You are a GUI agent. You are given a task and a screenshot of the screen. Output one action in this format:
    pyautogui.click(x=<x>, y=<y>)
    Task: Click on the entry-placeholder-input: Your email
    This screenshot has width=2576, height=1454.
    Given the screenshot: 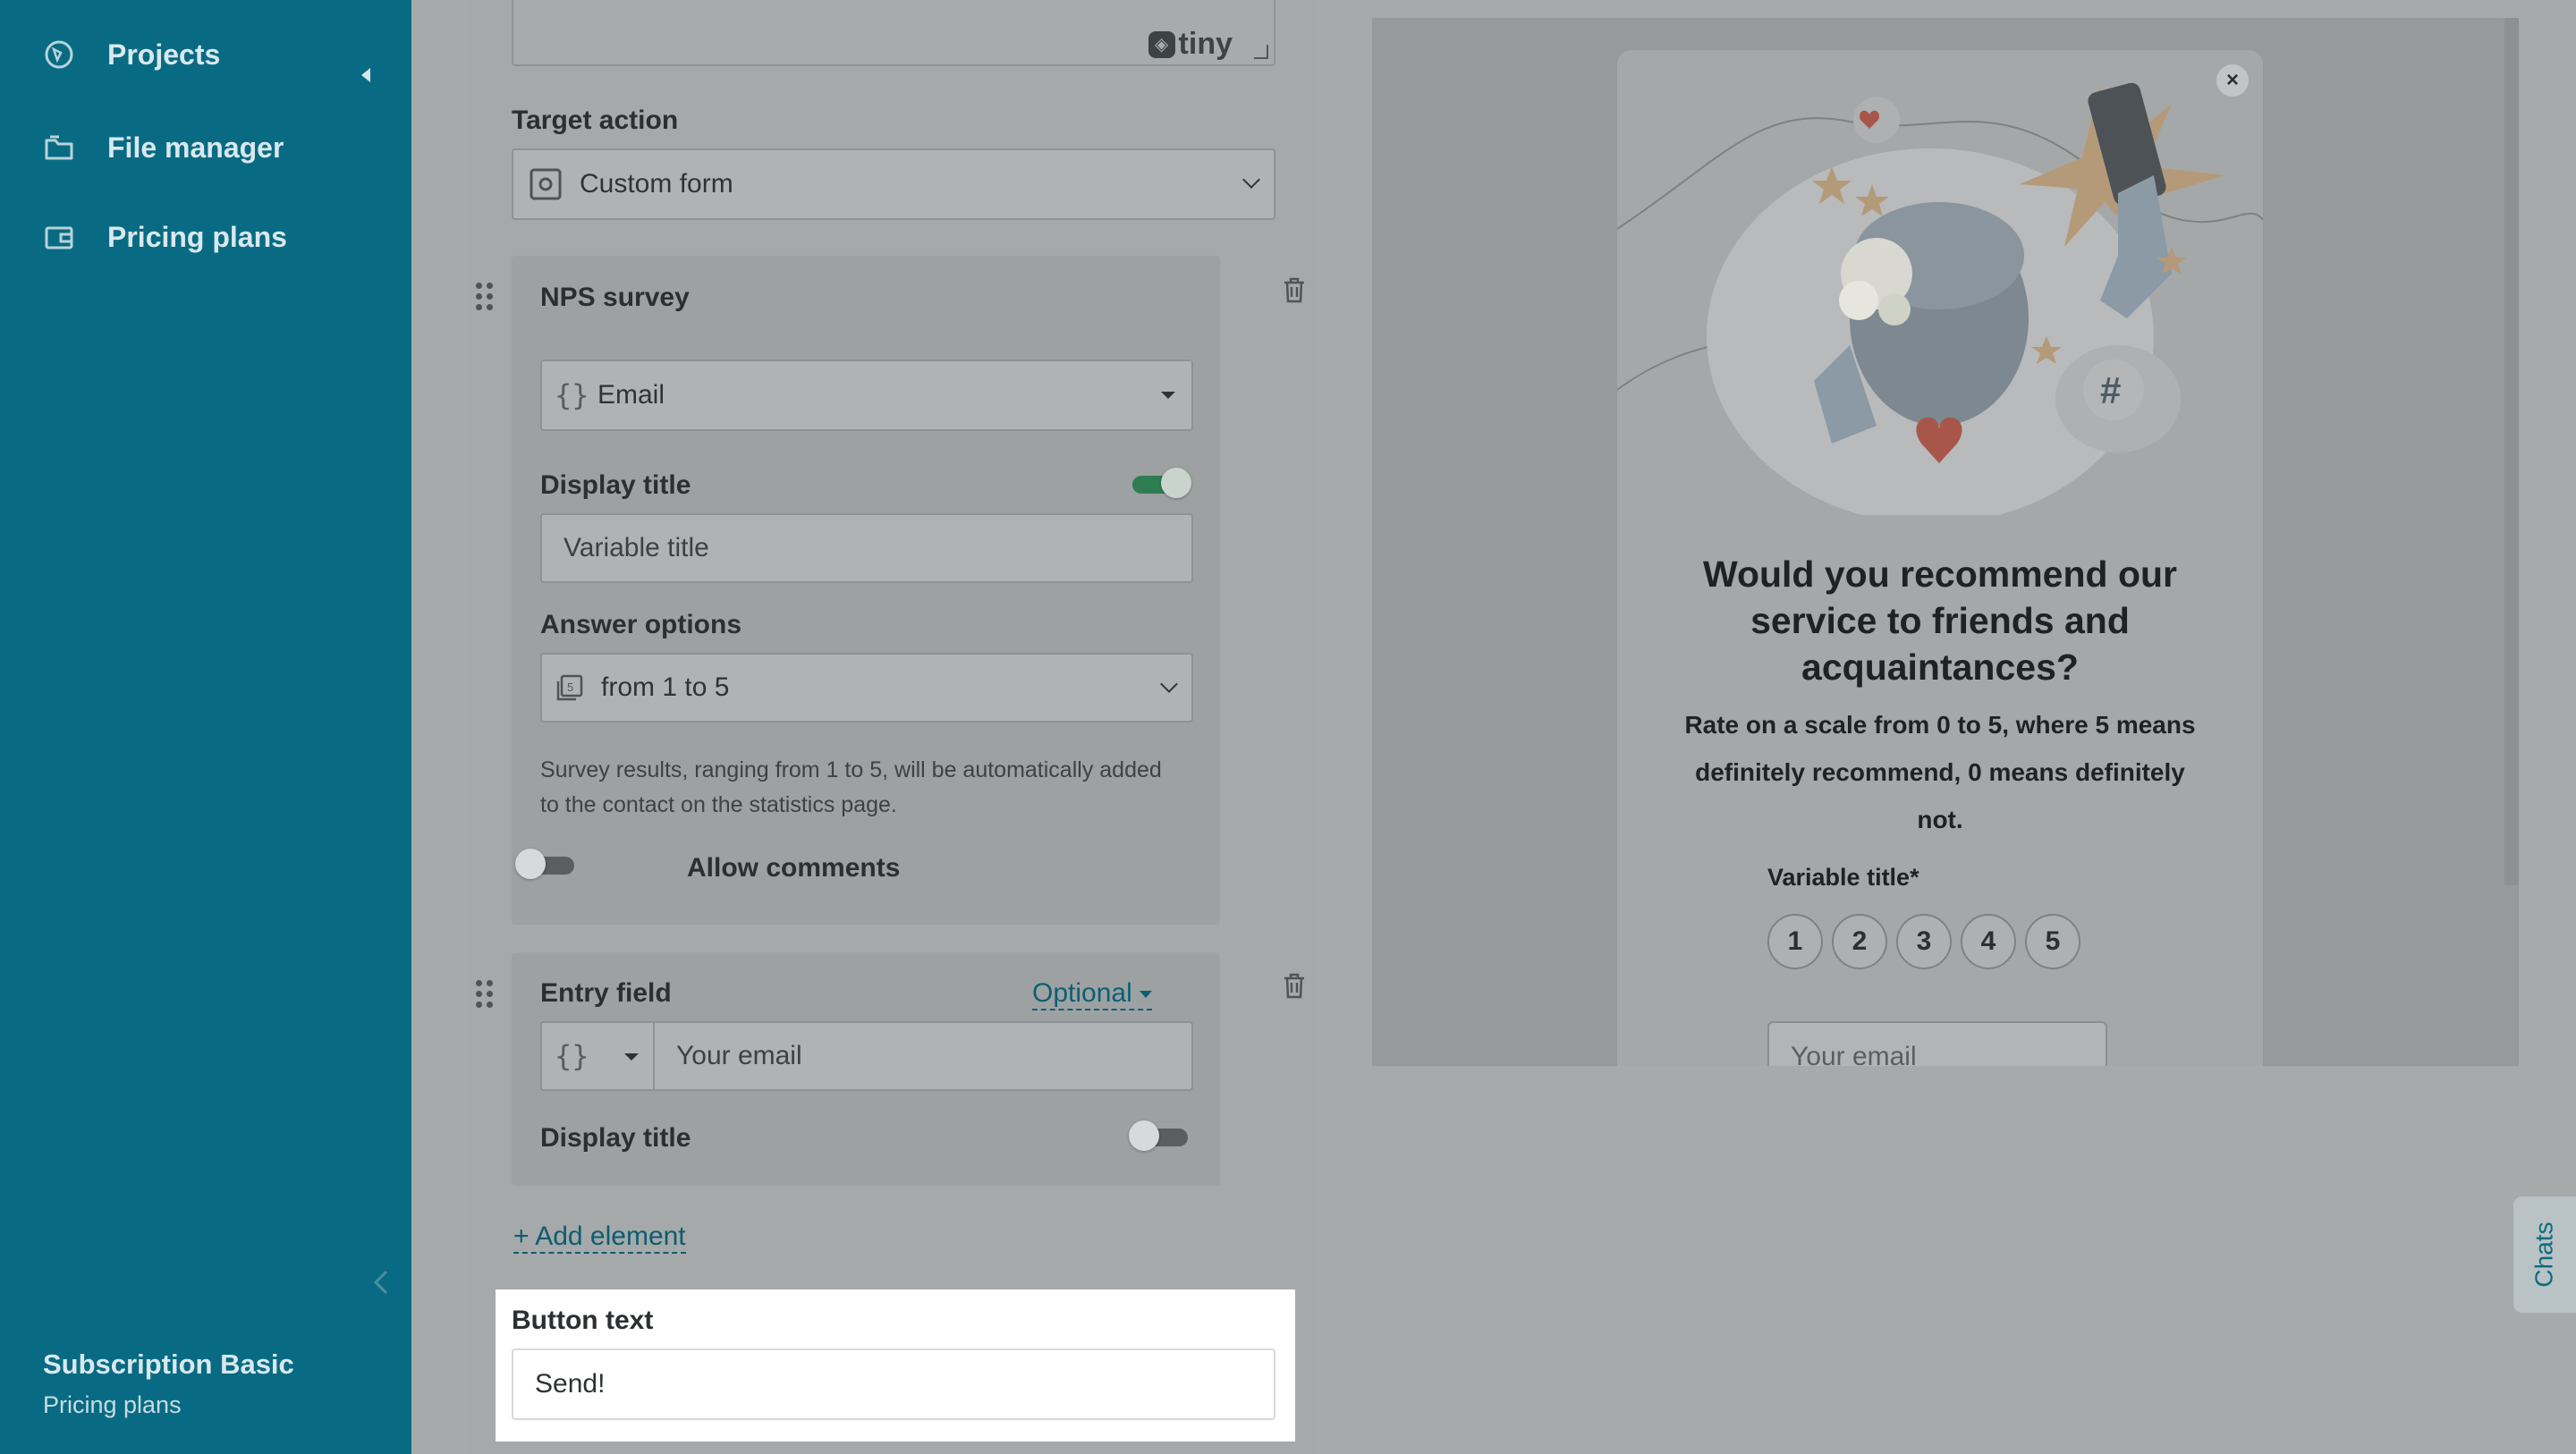 What is the action you would take?
    pyautogui.click(x=923, y=1056)
    